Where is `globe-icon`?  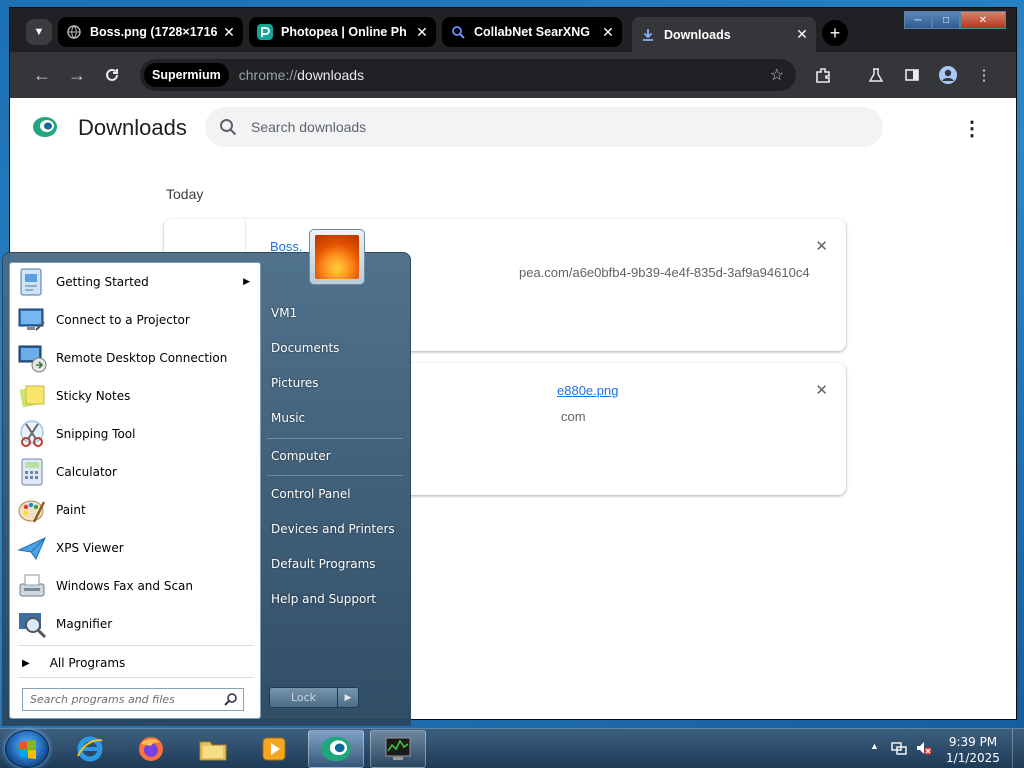 globe-icon is located at coordinates (74, 32).